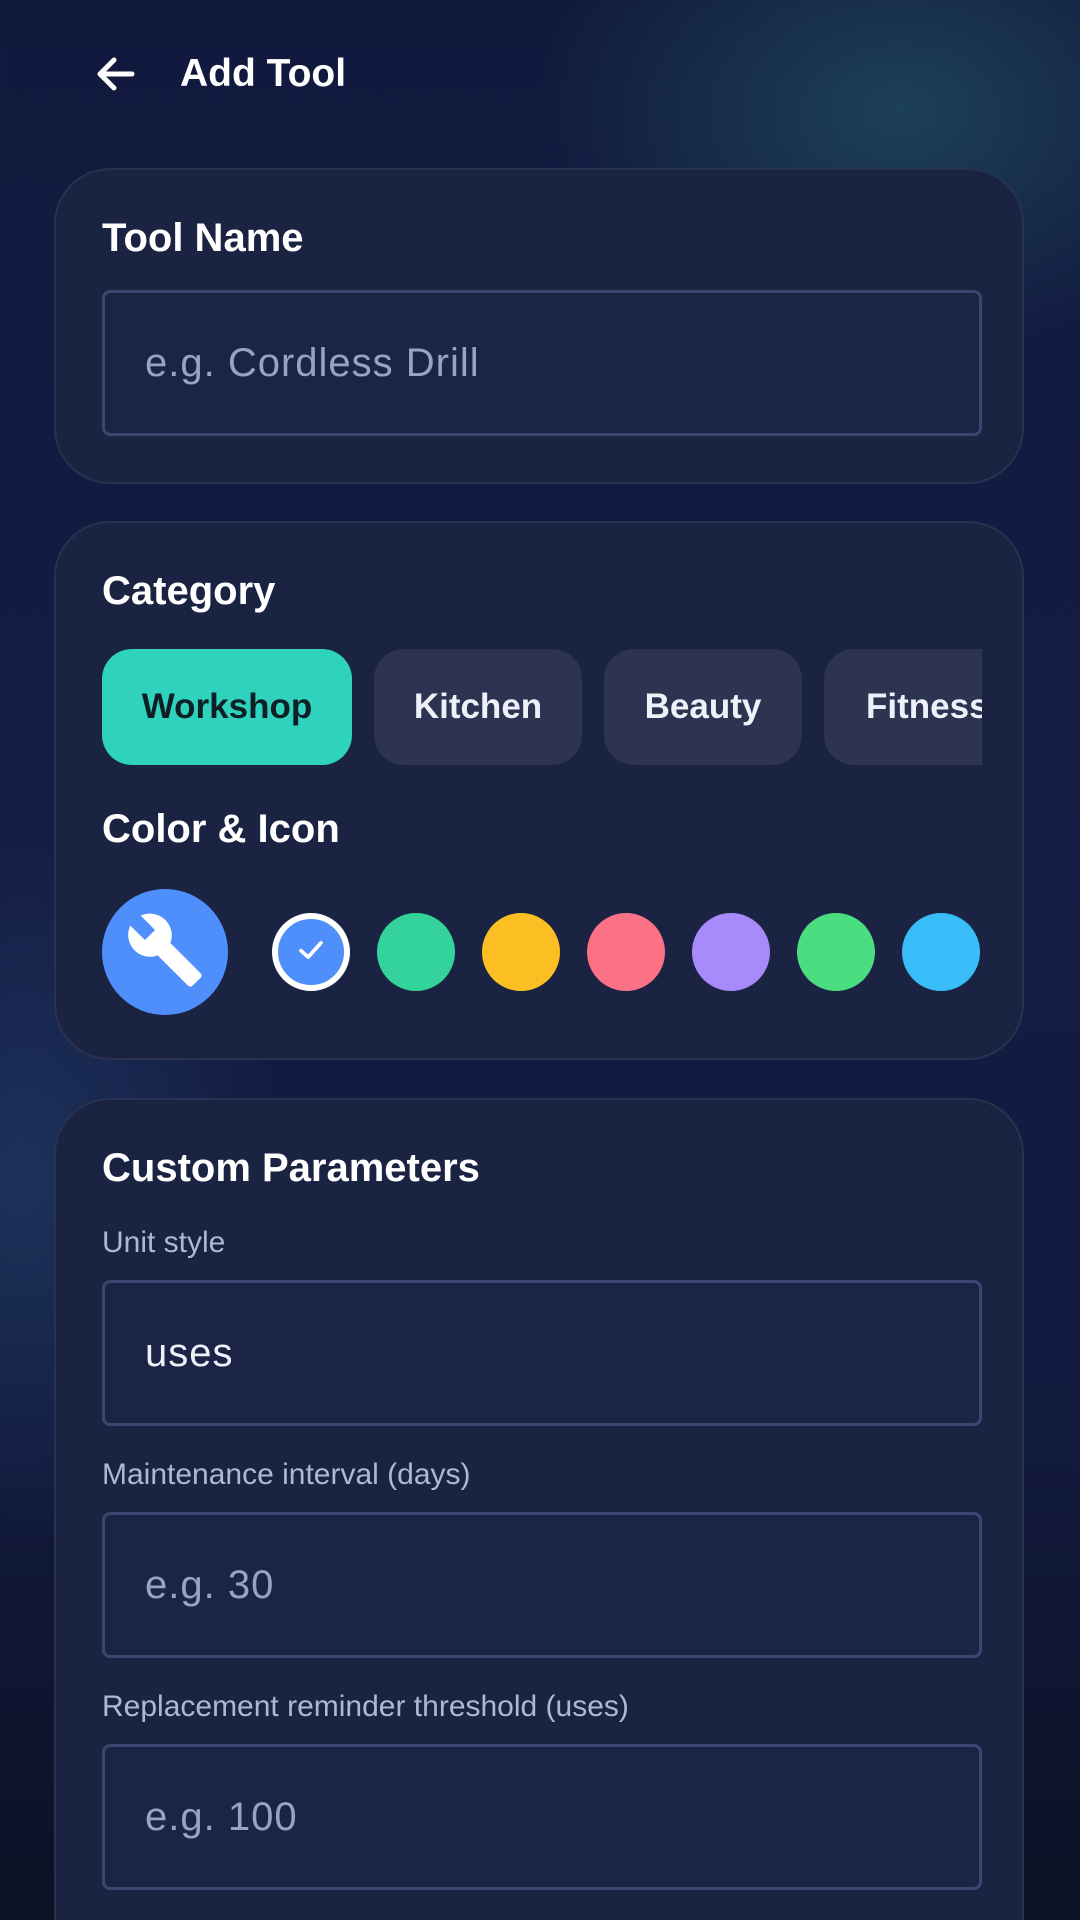 The height and width of the screenshot is (1920, 1080). What do you see at coordinates (210, 1584) in the screenshot?
I see `maintenance-interval-placeholder: e.g. 30` at bounding box center [210, 1584].